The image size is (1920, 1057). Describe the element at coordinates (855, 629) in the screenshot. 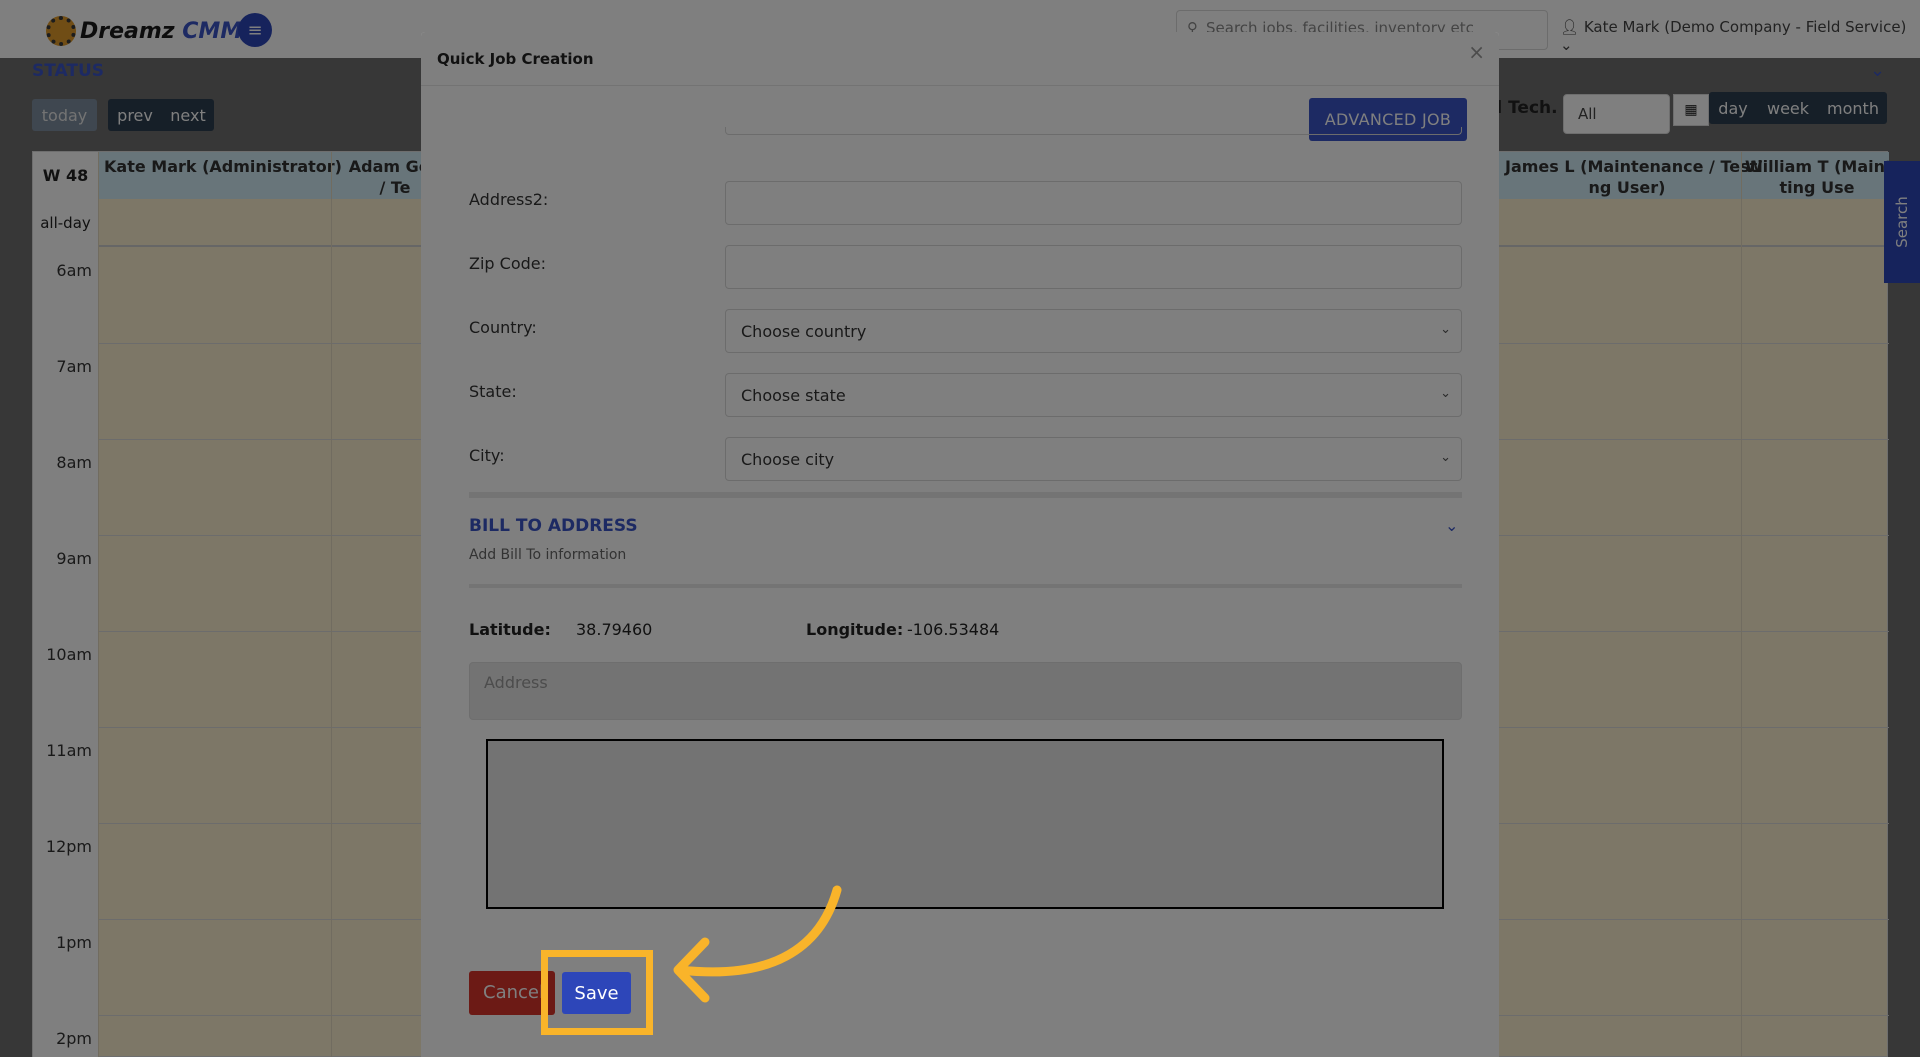

I see `longitude-label: Longitude:` at that location.